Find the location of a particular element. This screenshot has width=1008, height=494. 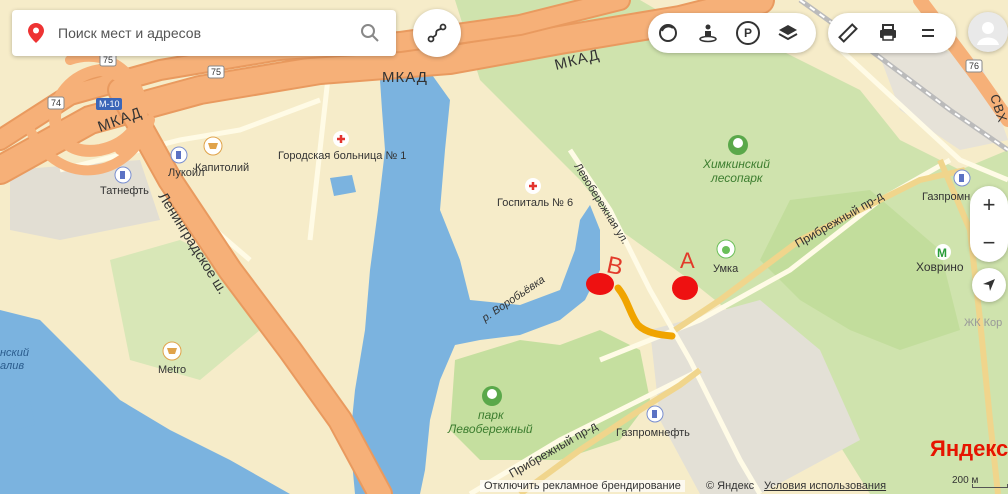

panorama-button is located at coordinates (708, 33).